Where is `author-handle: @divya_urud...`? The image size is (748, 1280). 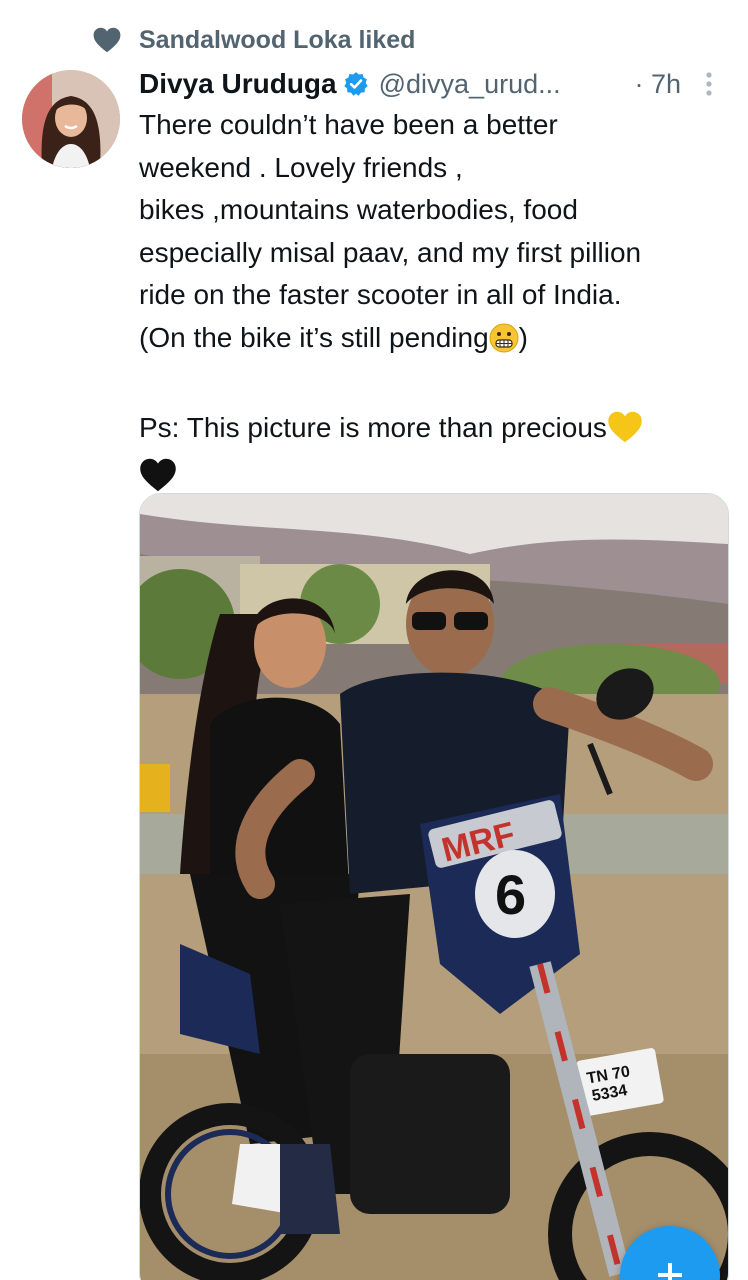
author-handle: @divya_urud... is located at coordinates (470, 84).